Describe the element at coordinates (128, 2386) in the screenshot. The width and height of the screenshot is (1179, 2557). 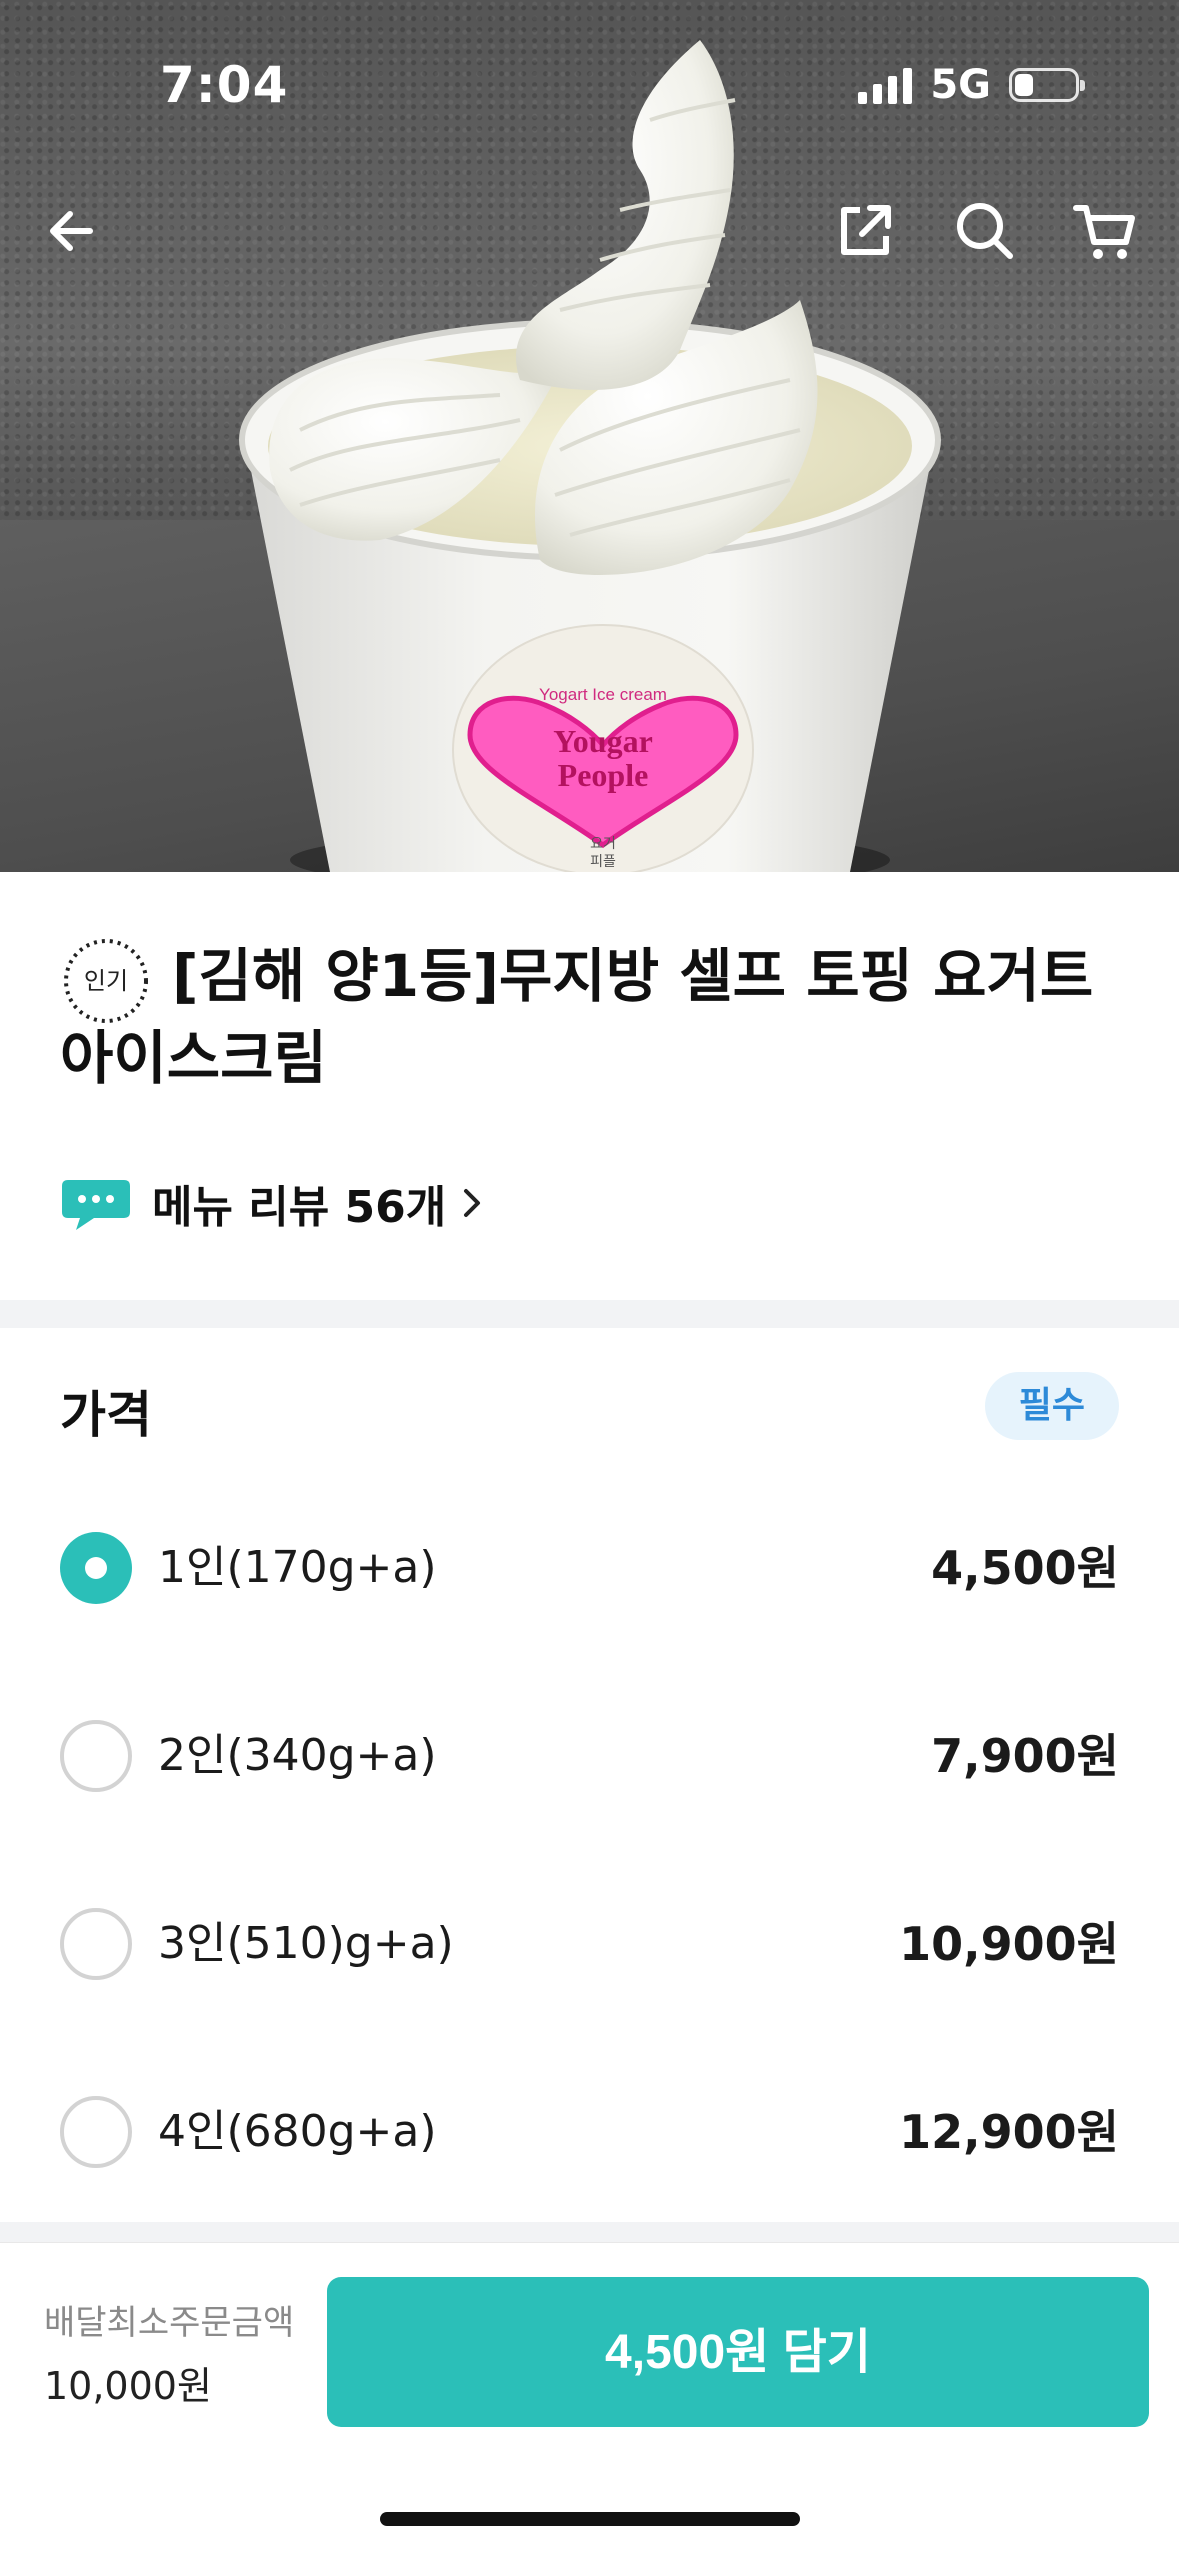
I see `min-order-value: 10,000원` at that location.